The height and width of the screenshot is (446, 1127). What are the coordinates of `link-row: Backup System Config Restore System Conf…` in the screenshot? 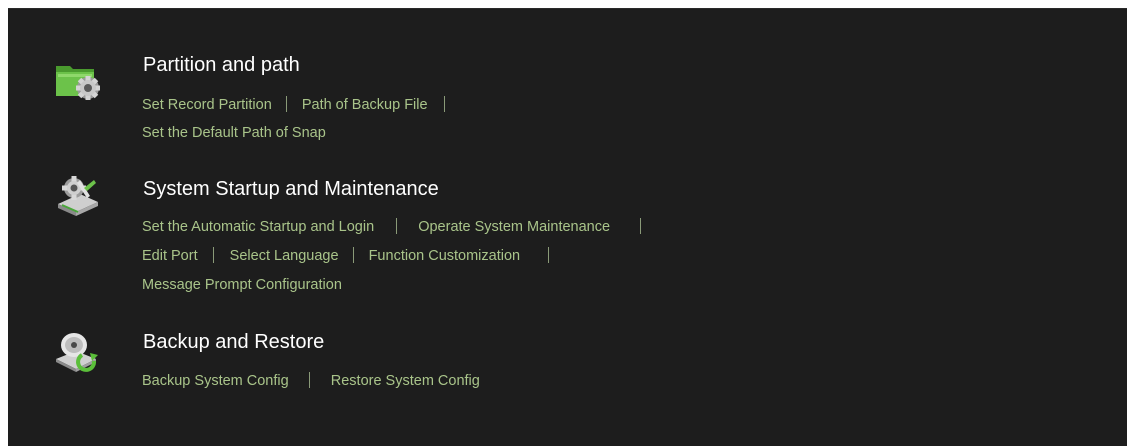 It's located at (311, 380).